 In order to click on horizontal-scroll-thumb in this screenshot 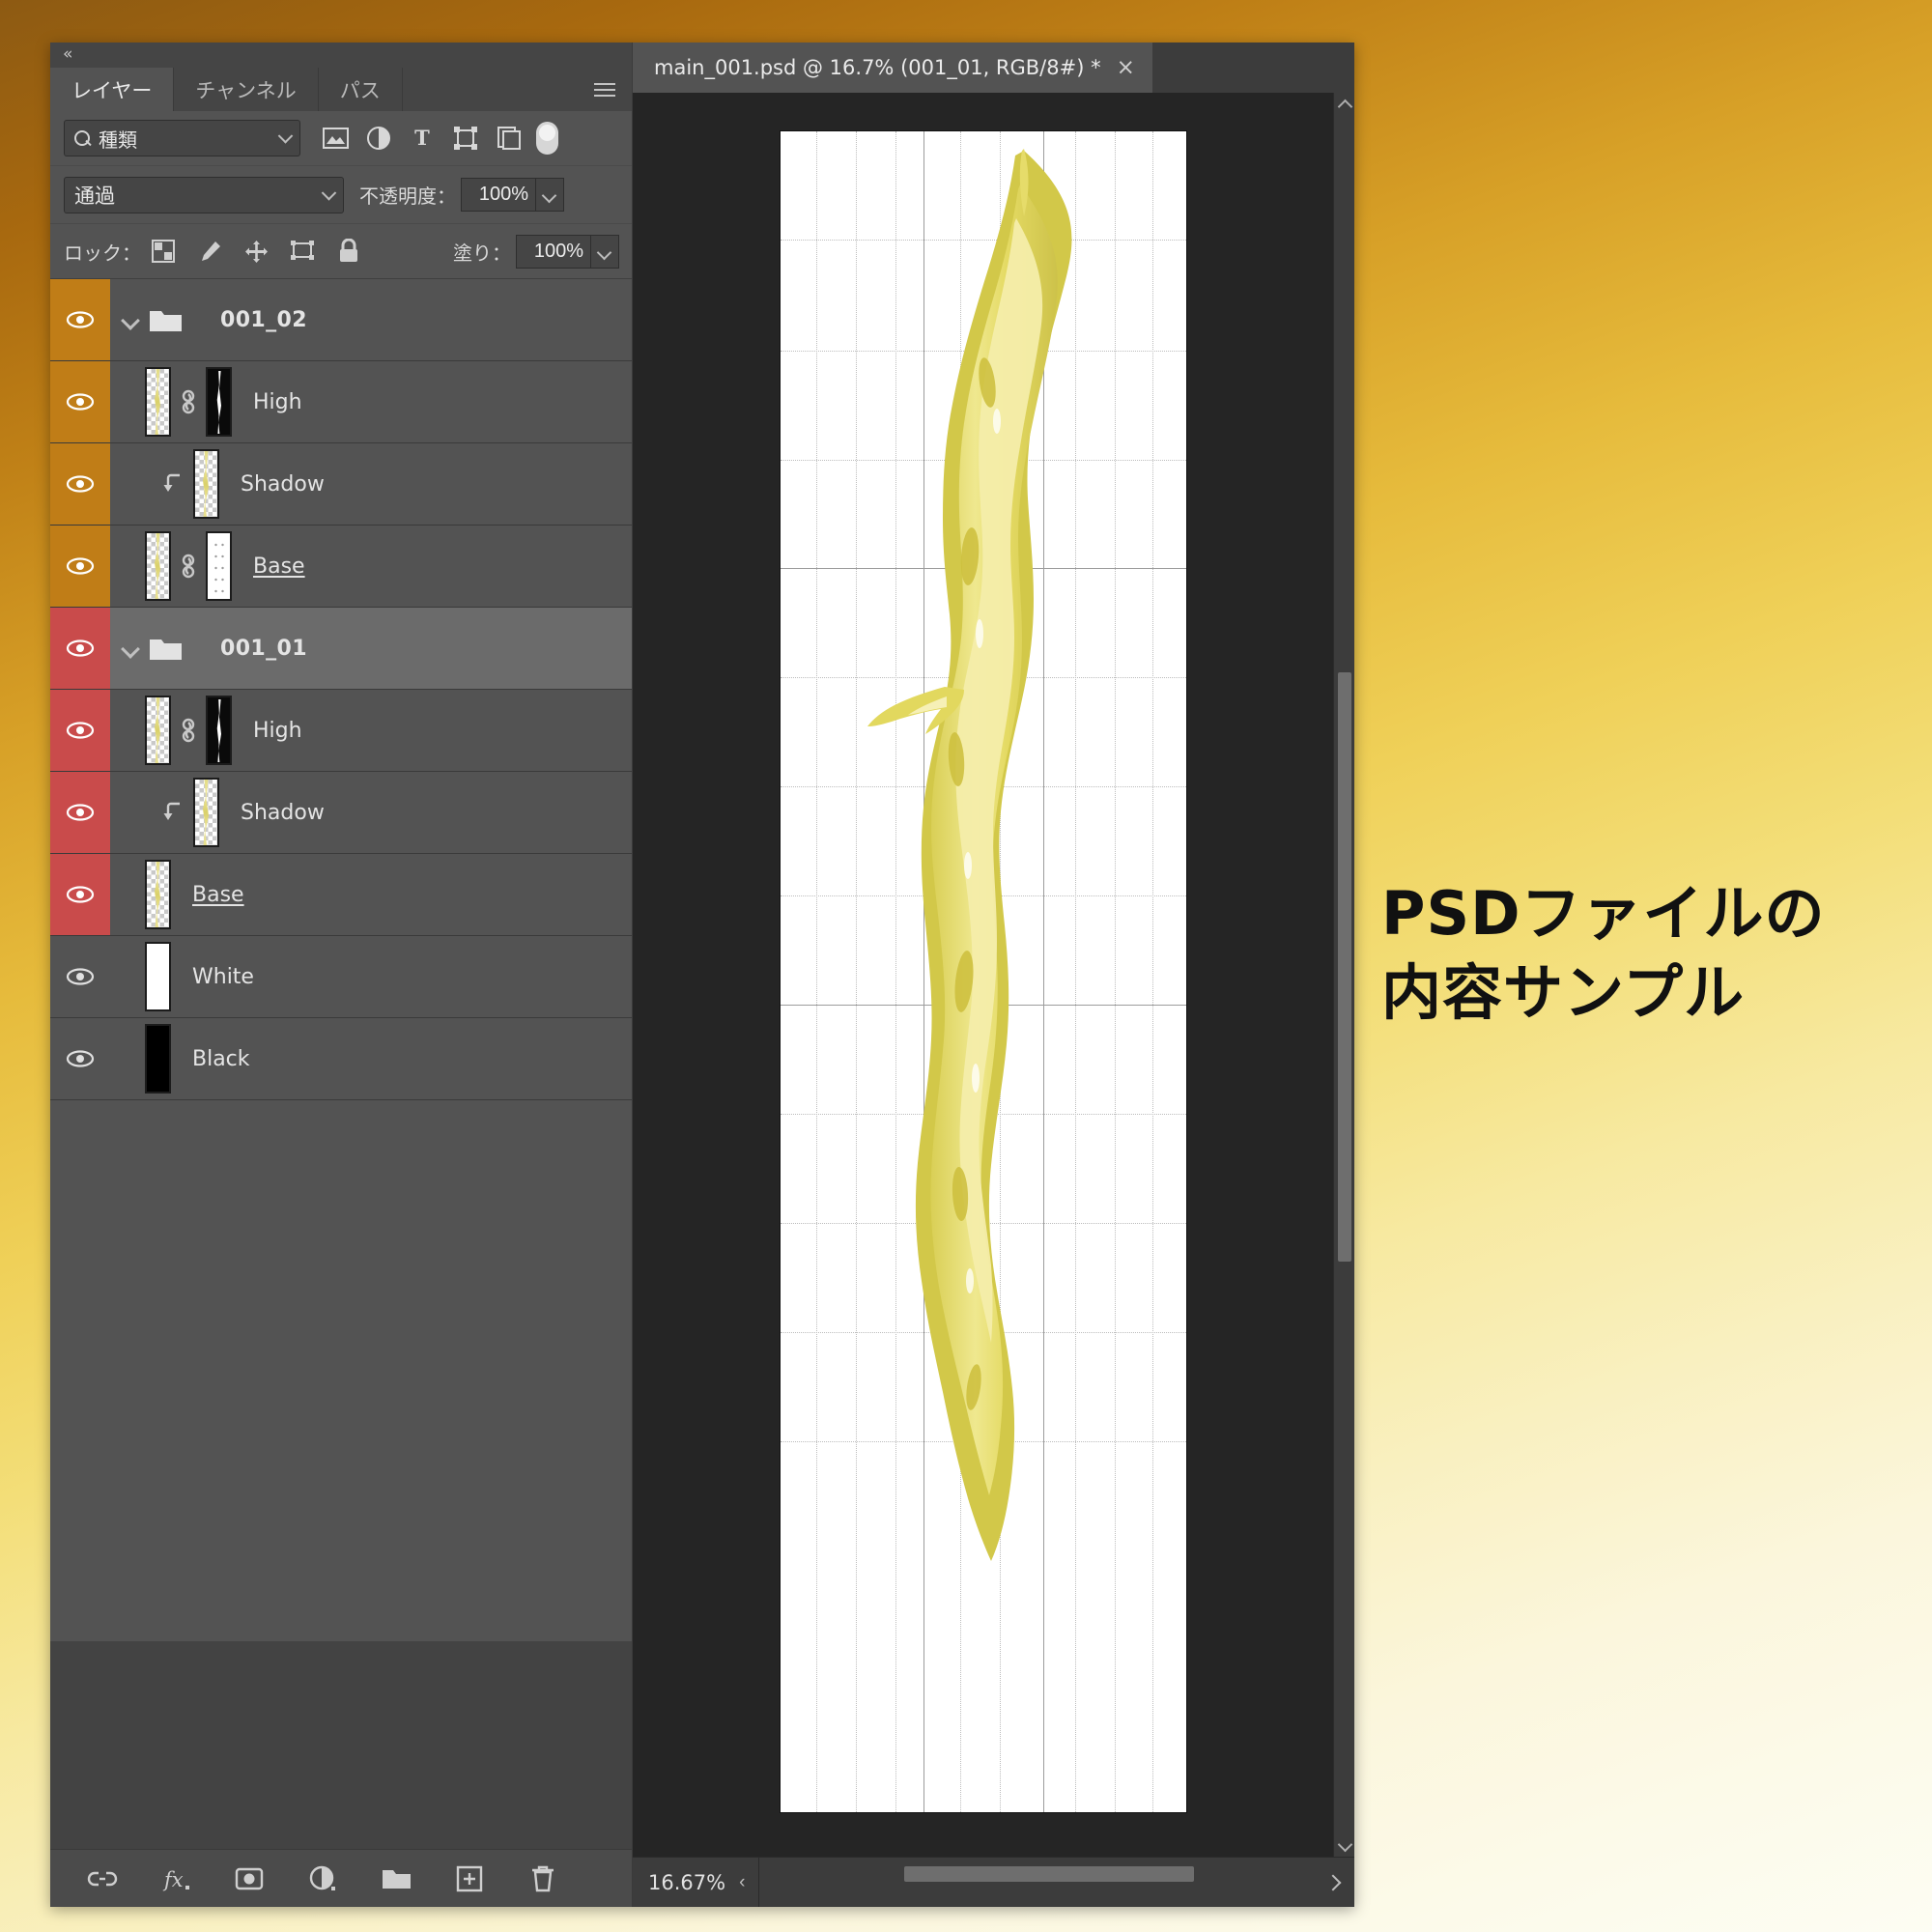, I will do `click(1049, 1874)`.